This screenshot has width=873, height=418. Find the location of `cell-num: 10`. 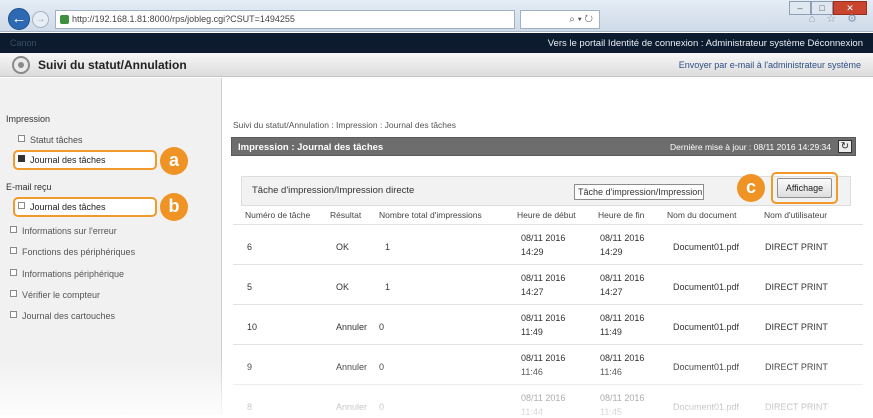

cell-num: 10 is located at coordinates (252, 327).